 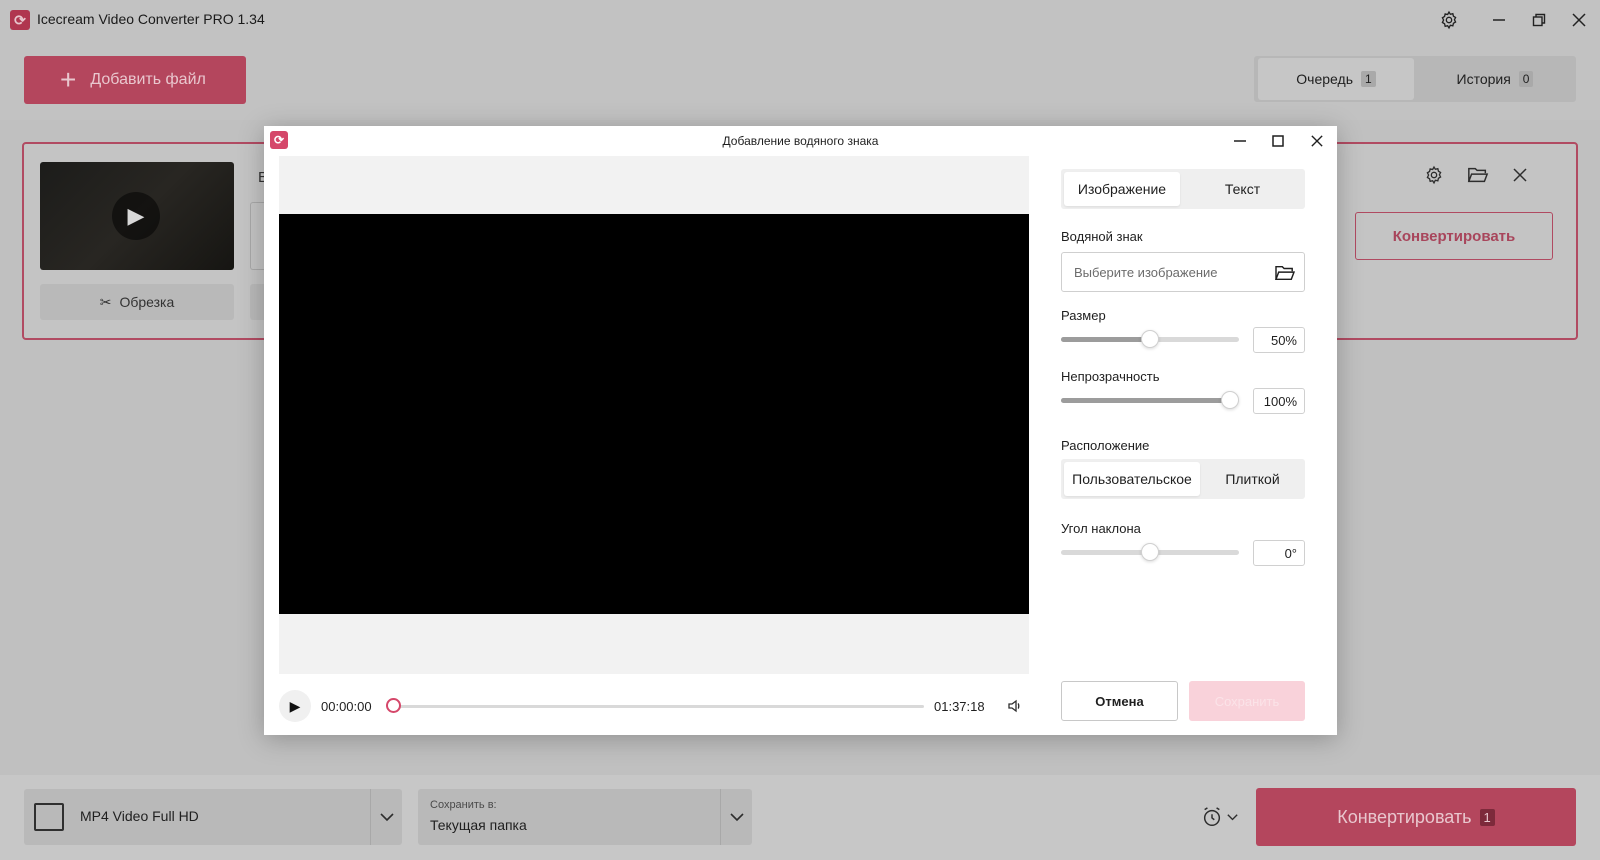 What do you see at coordinates (1146, 272) in the screenshot?
I see `watermark-placeholder: Выберите изображение` at bounding box center [1146, 272].